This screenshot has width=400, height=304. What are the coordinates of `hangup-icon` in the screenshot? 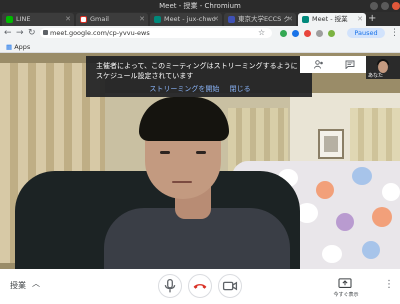 It's located at (200, 286).